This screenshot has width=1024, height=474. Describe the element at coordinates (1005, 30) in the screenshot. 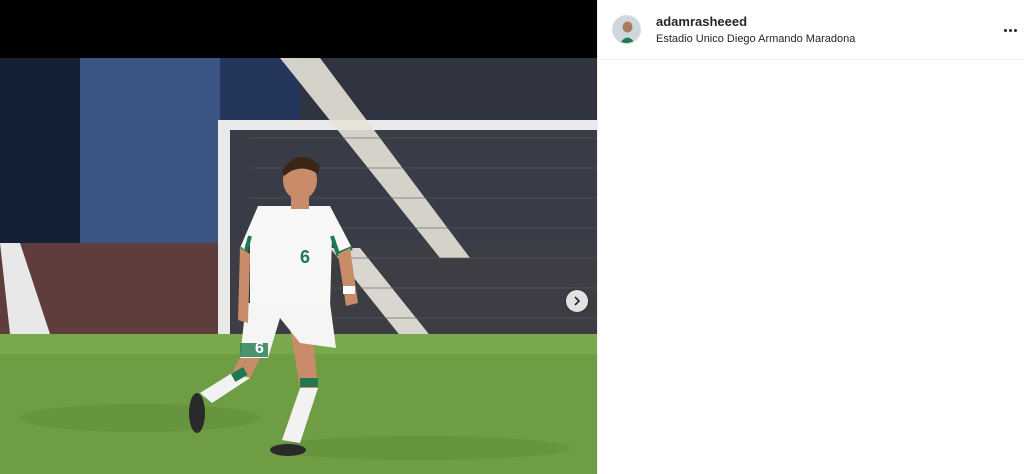

I see `more-options-icon` at that location.